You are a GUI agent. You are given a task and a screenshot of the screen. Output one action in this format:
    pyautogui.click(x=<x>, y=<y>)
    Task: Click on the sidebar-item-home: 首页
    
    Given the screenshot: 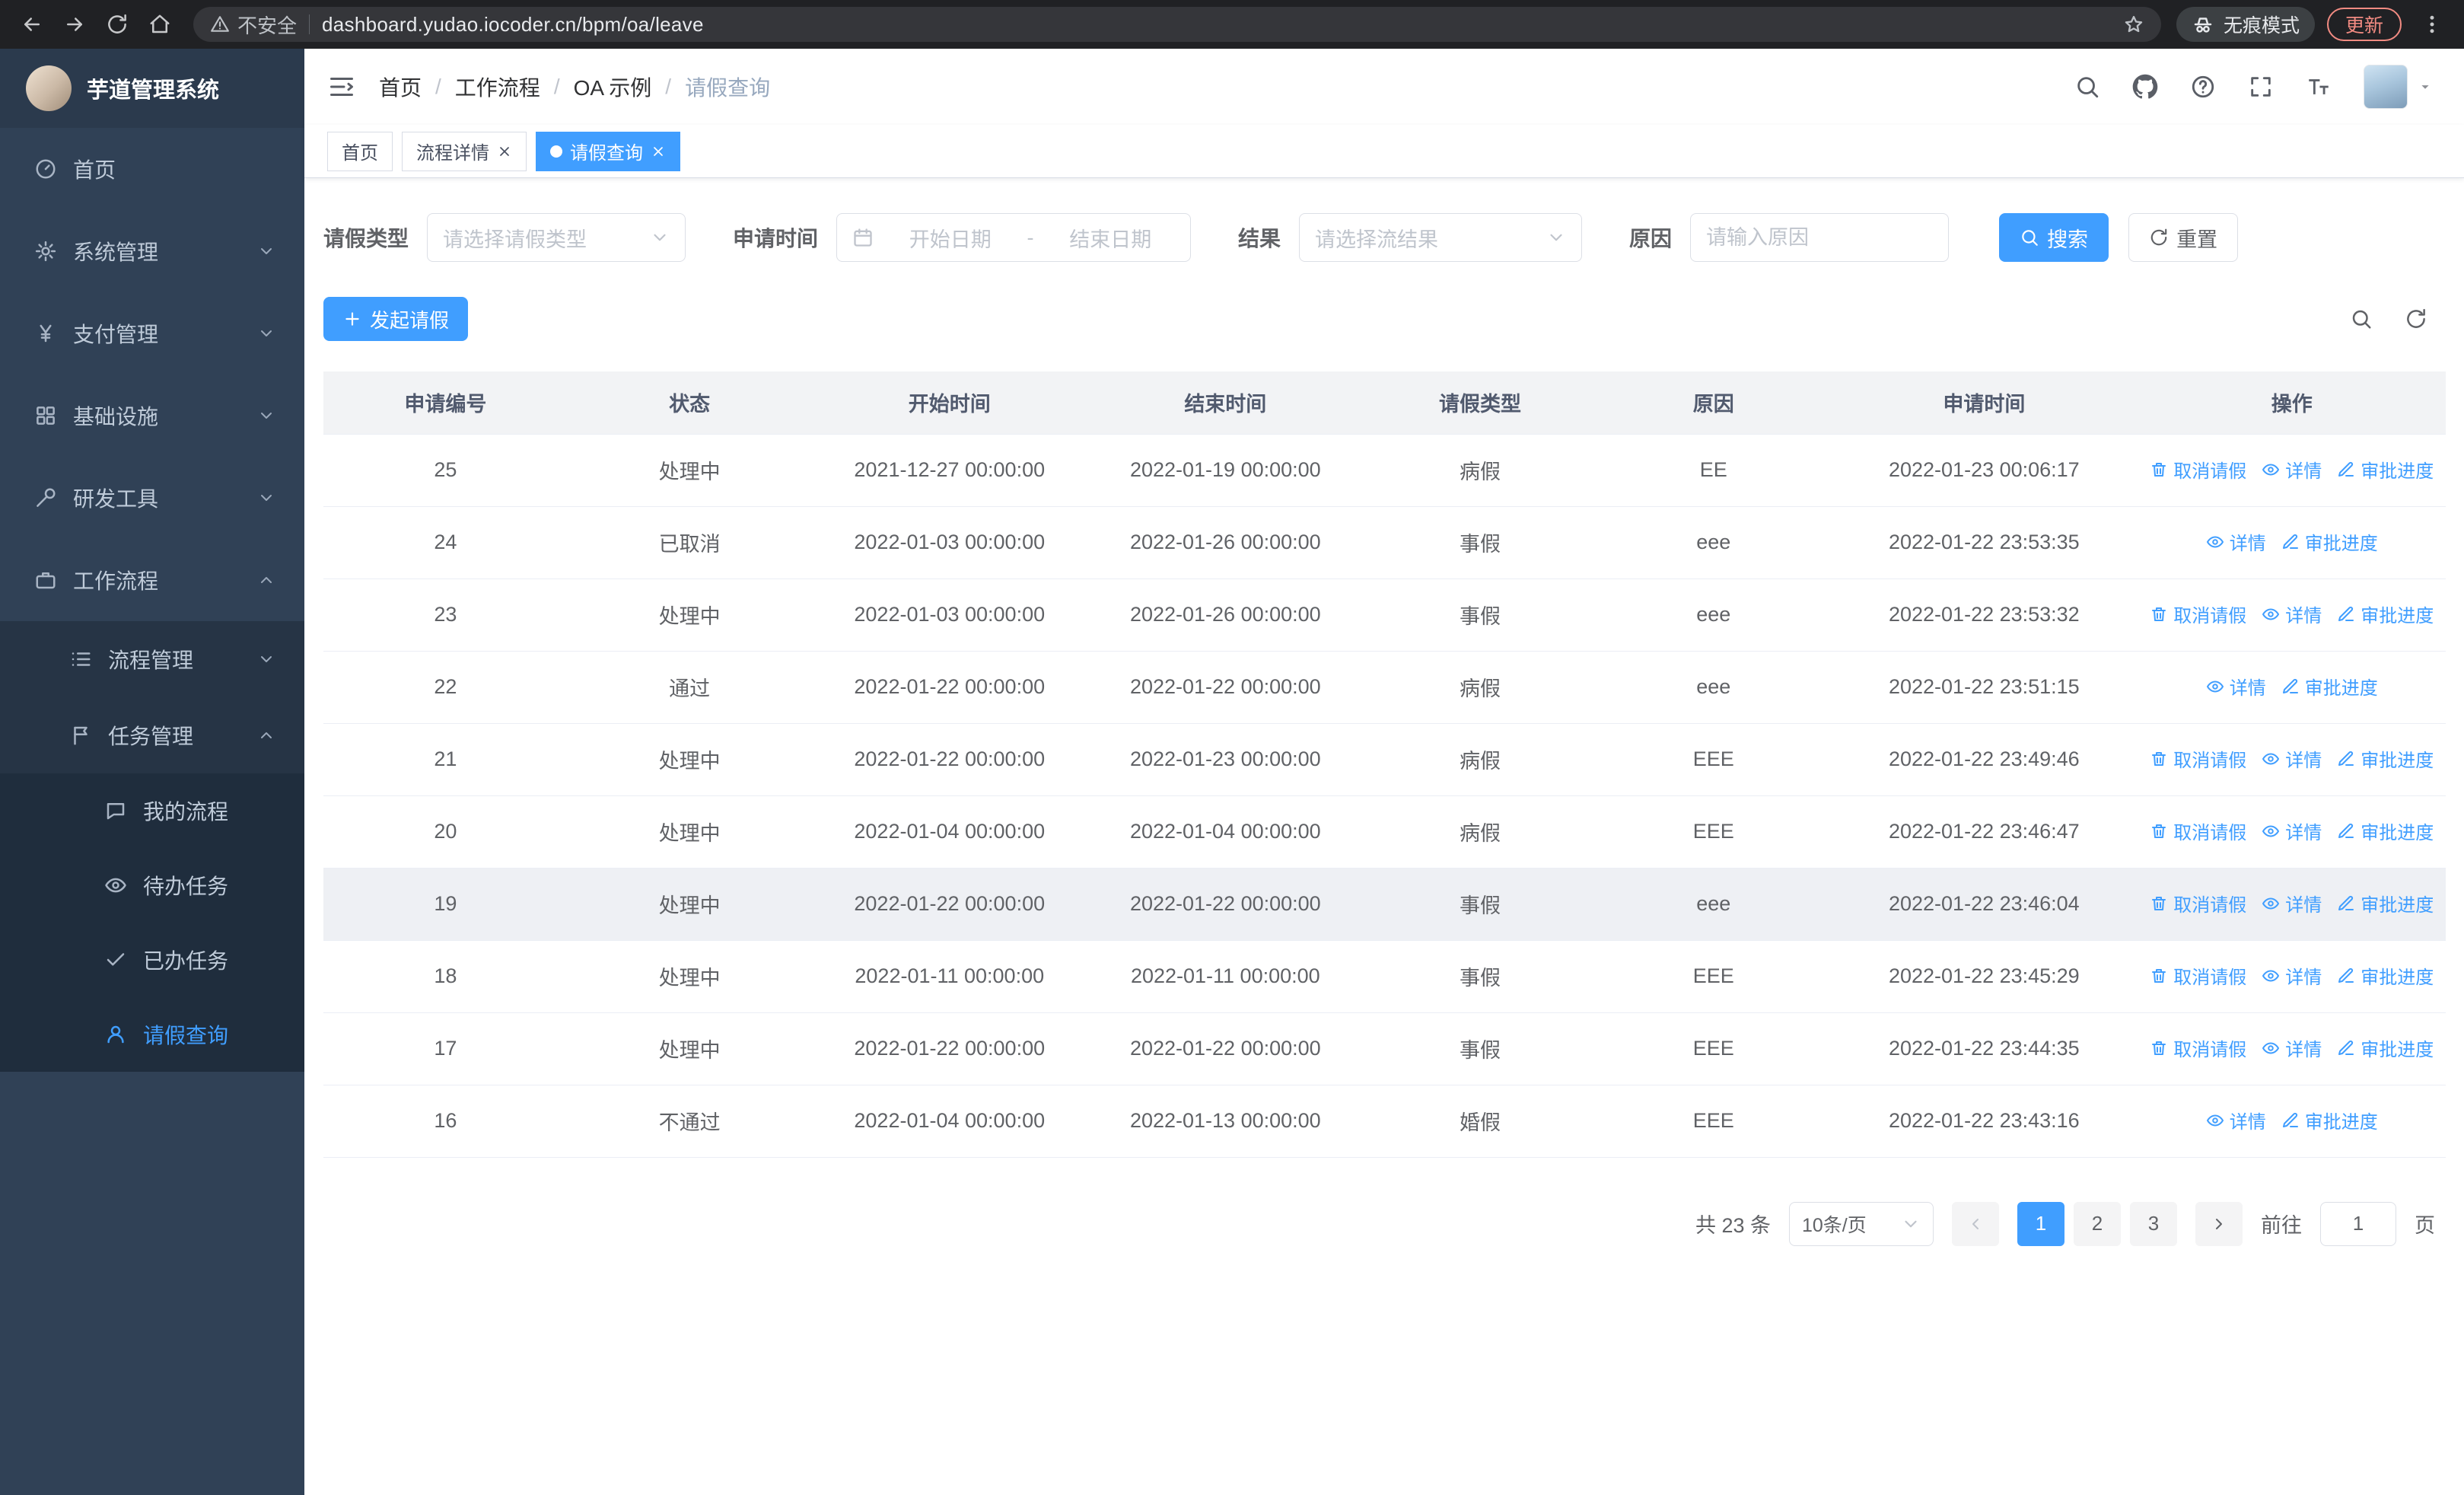 What is the action you would take?
    pyautogui.click(x=152, y=169)
    